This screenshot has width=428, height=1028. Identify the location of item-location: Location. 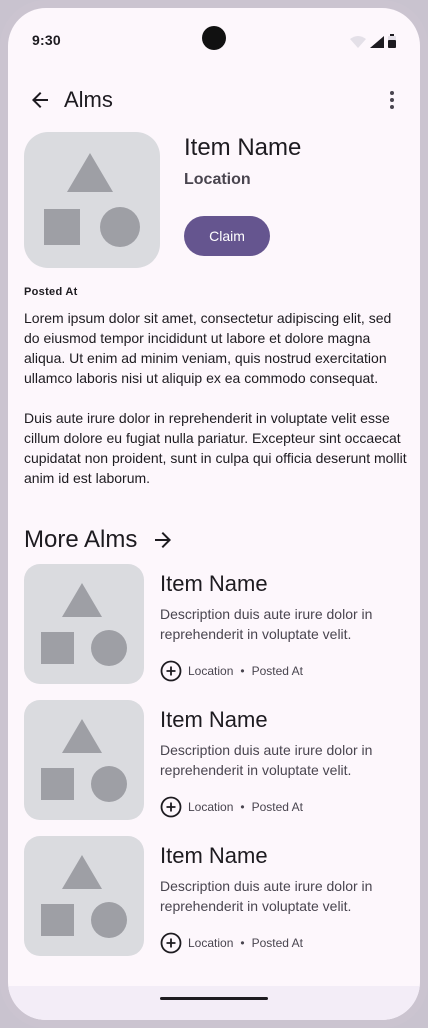
(217, 179).